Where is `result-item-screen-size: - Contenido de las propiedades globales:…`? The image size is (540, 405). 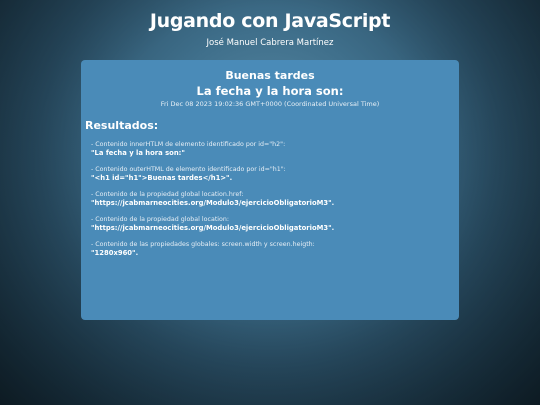
result-item-screen-size: - Contenido de las propiedades globales:… is located at coordinates (271, 249).